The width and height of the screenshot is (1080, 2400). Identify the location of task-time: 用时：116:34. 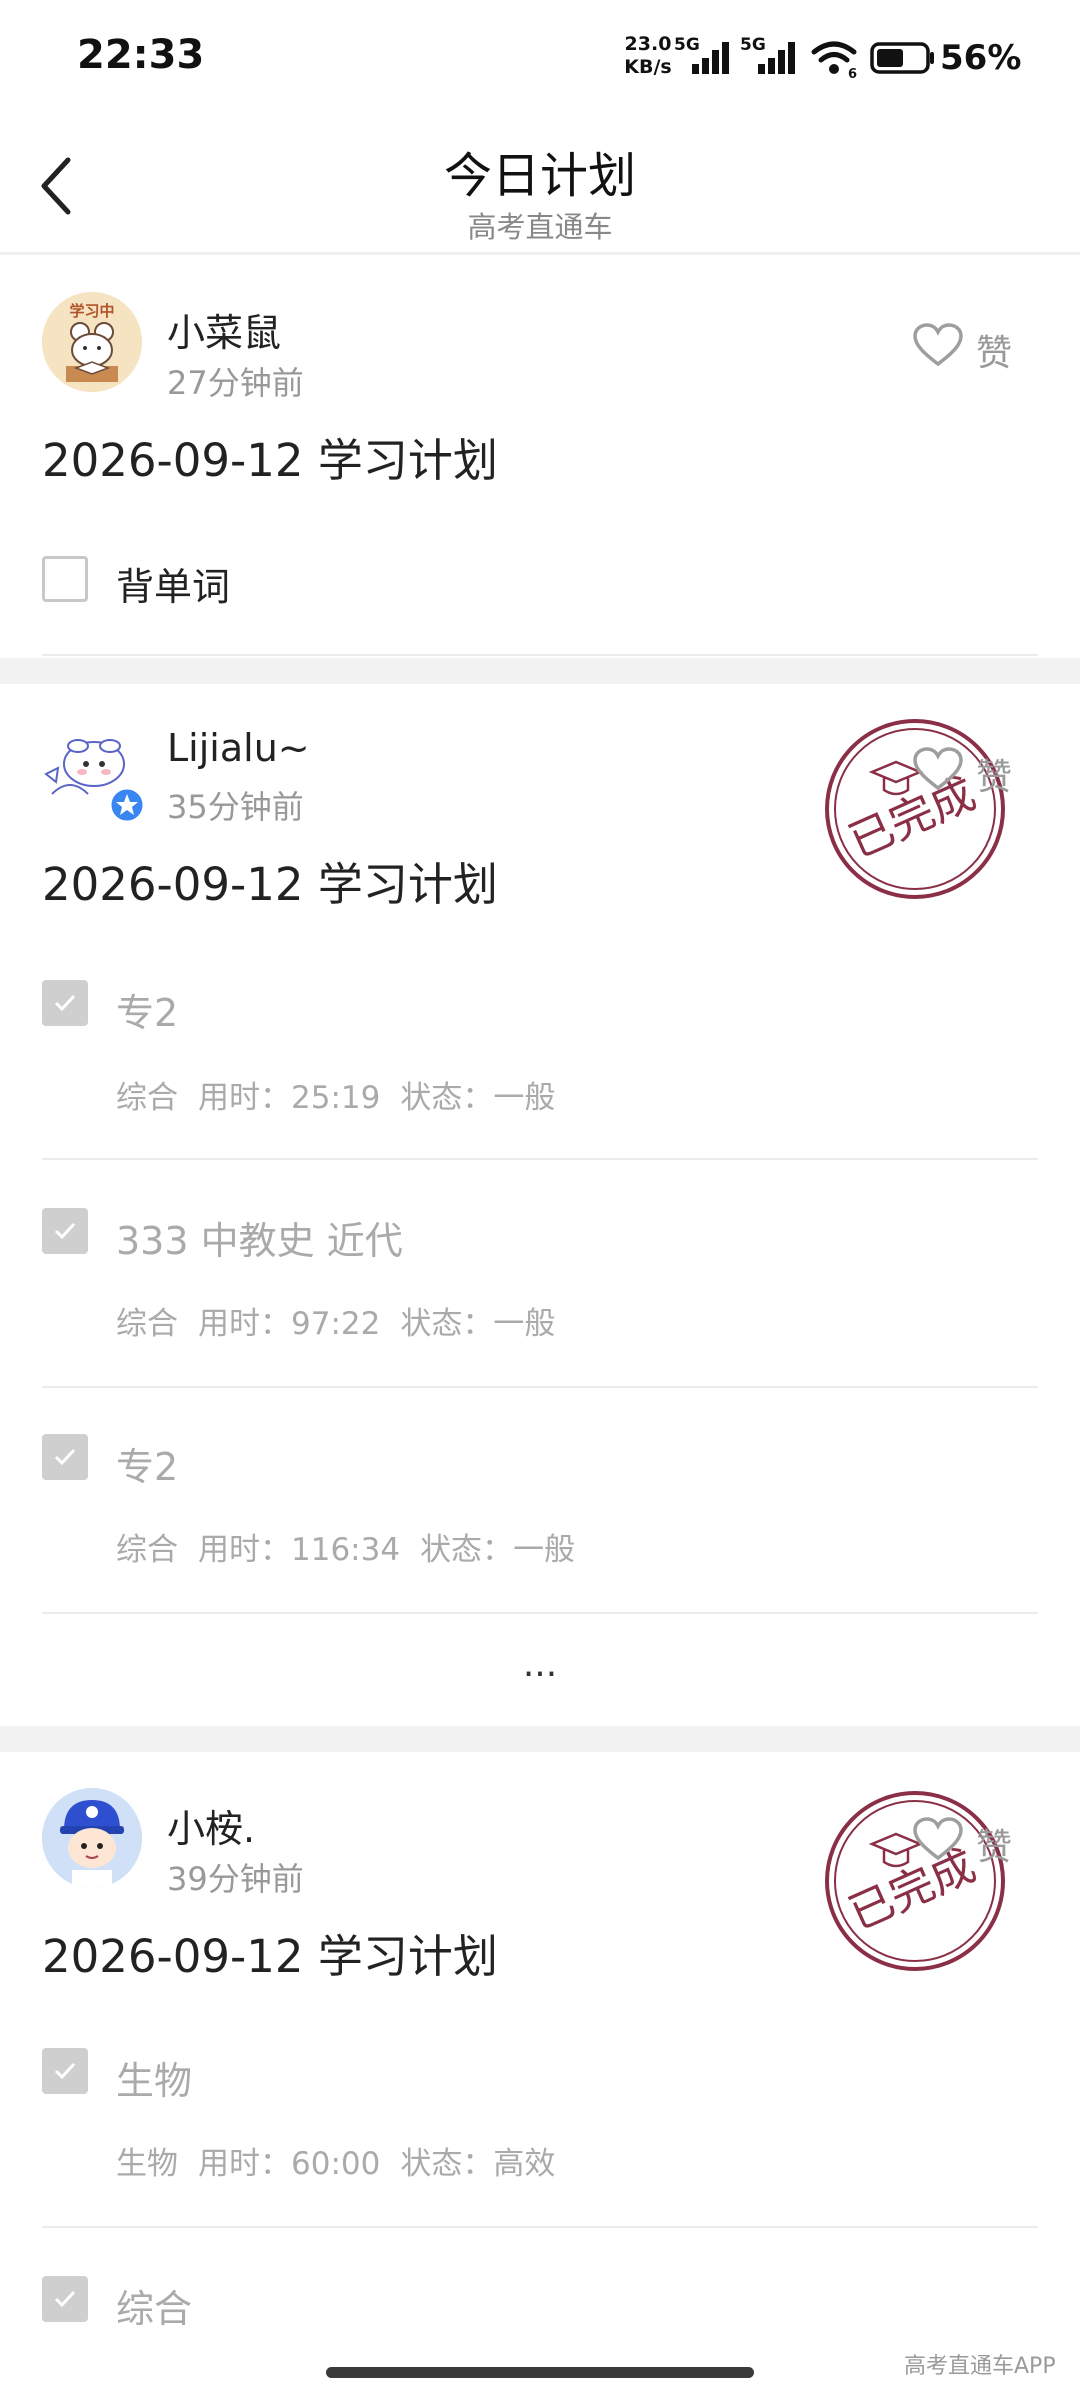
(299, 1550).